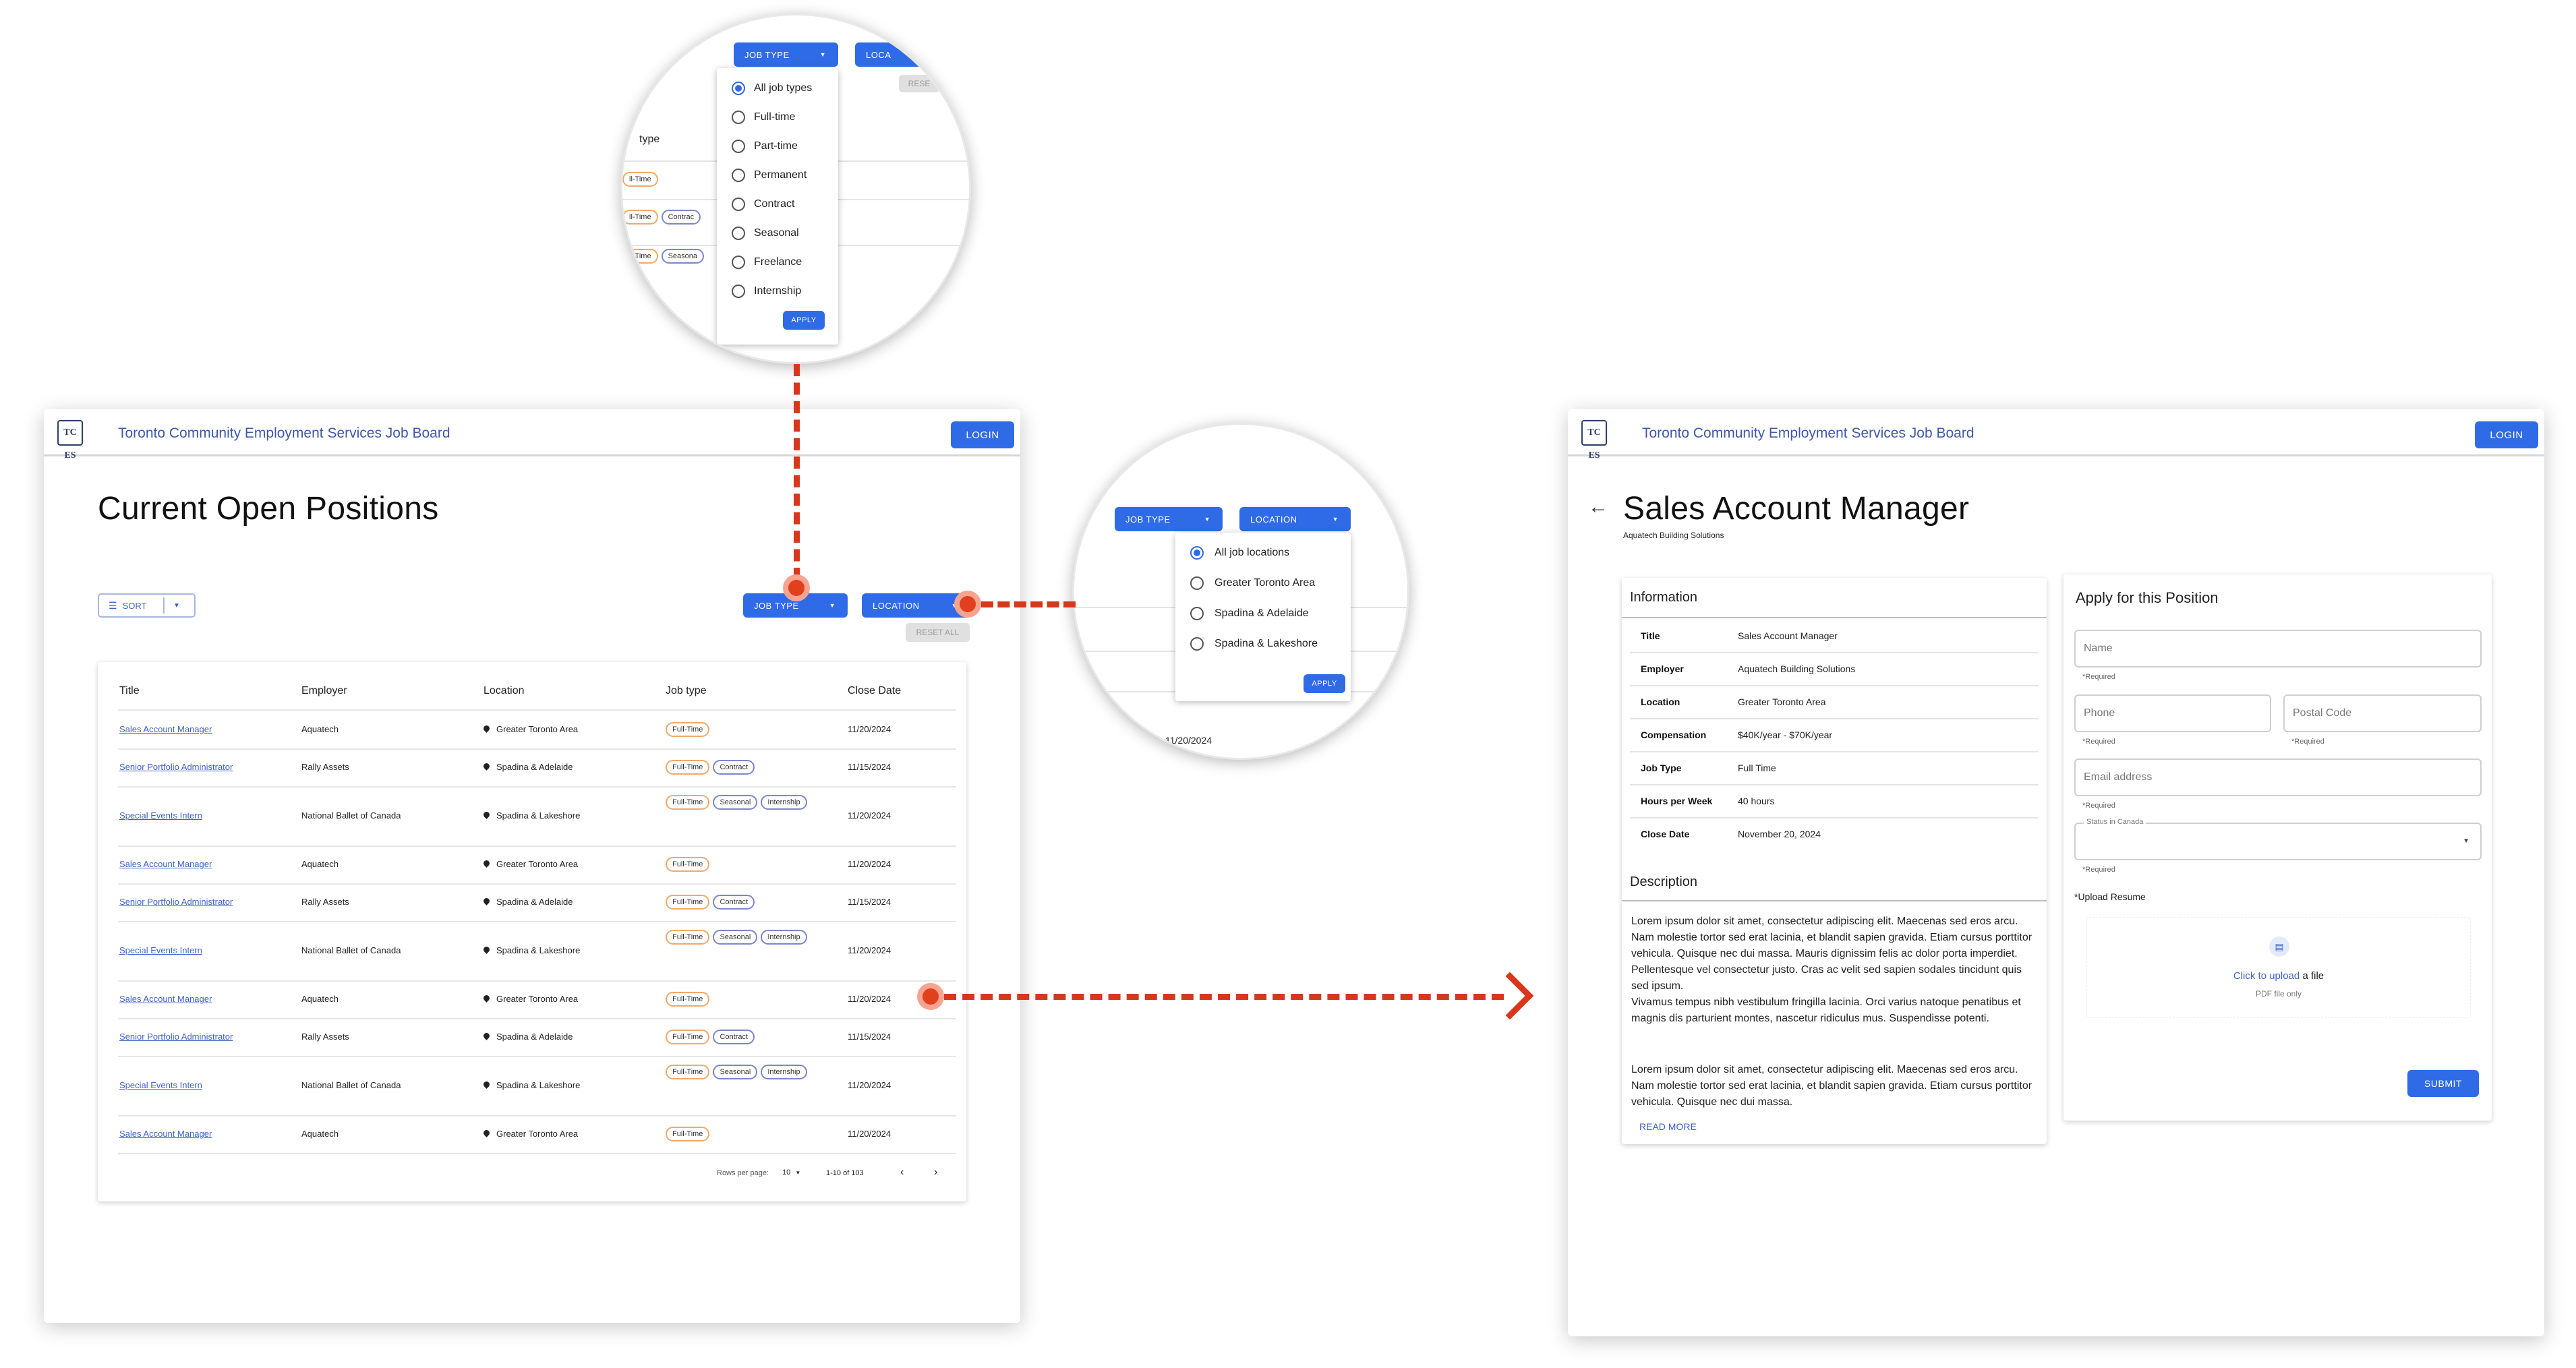 This screenshot has height=1368, width=2576. Describe the element at coordinates (869, 767) in the screenshot. I see `close-date-cell: 11/15/2024` at that location.